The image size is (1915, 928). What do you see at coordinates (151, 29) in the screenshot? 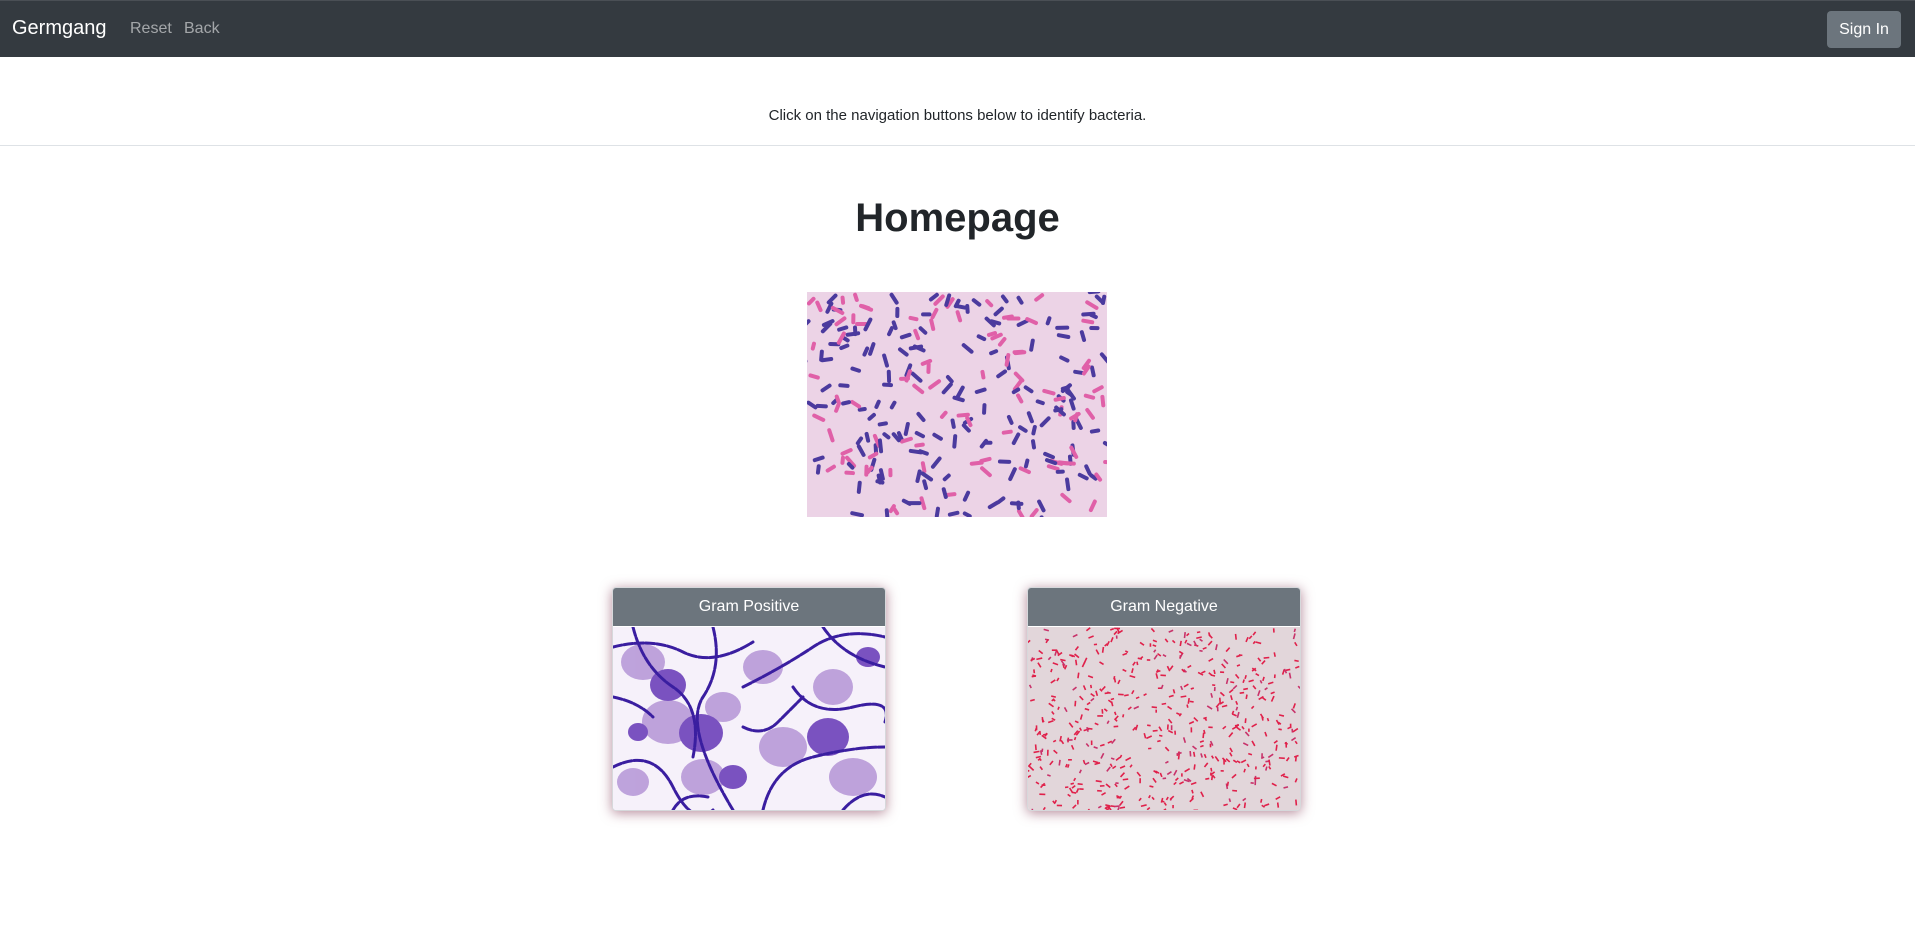
I see `reset-link: Reset` at bounding box center [151, 29].